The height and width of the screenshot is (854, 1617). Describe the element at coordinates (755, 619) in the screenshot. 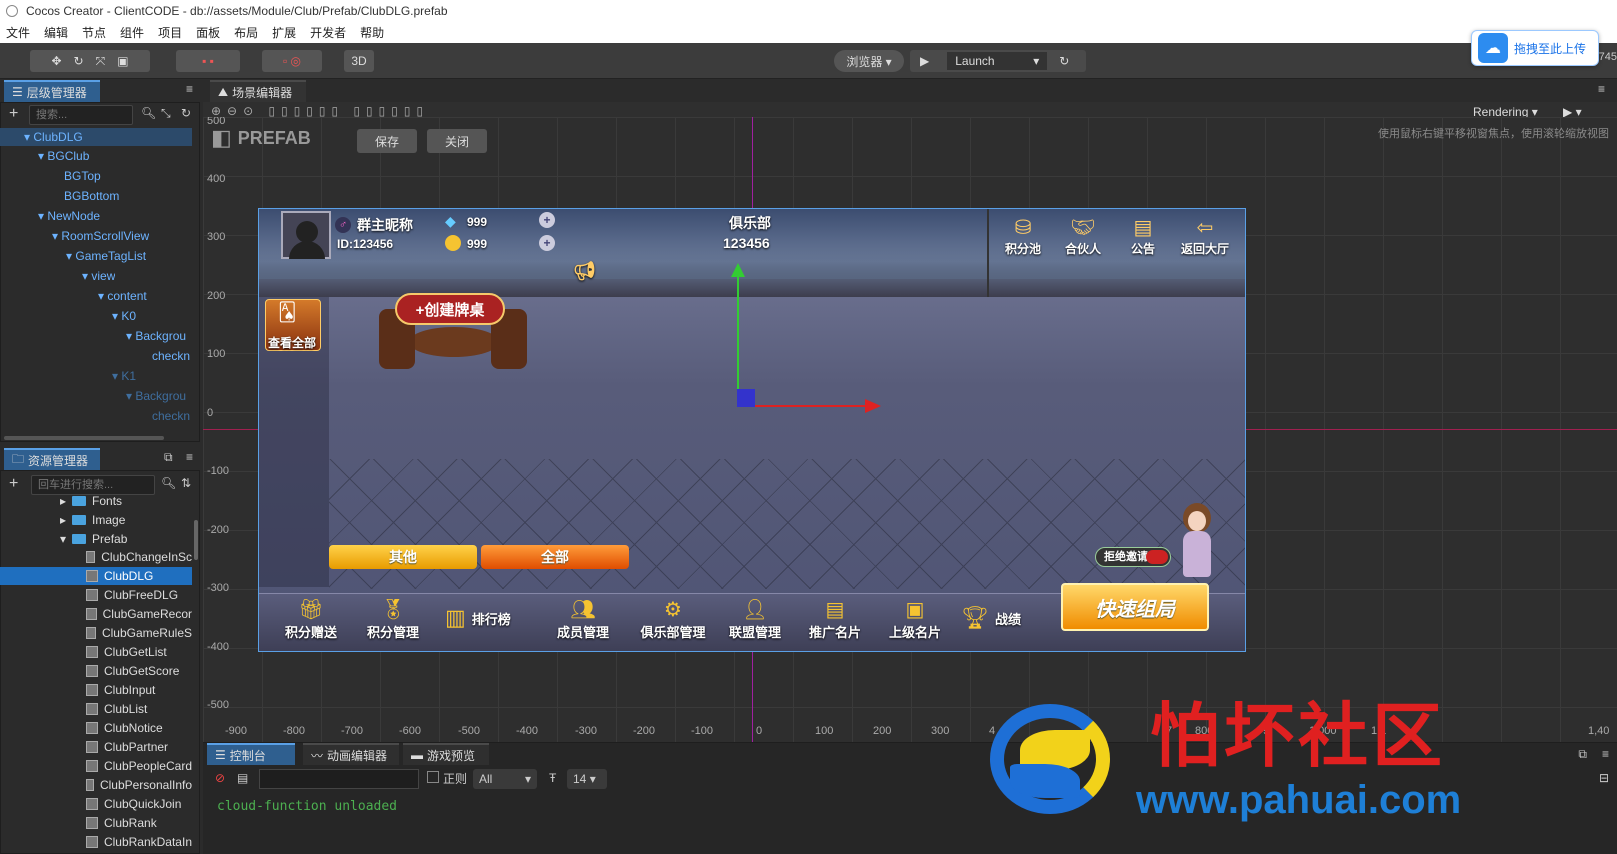

I see `alliance-manage-button: 👤︎ 联盟管理` at that location.